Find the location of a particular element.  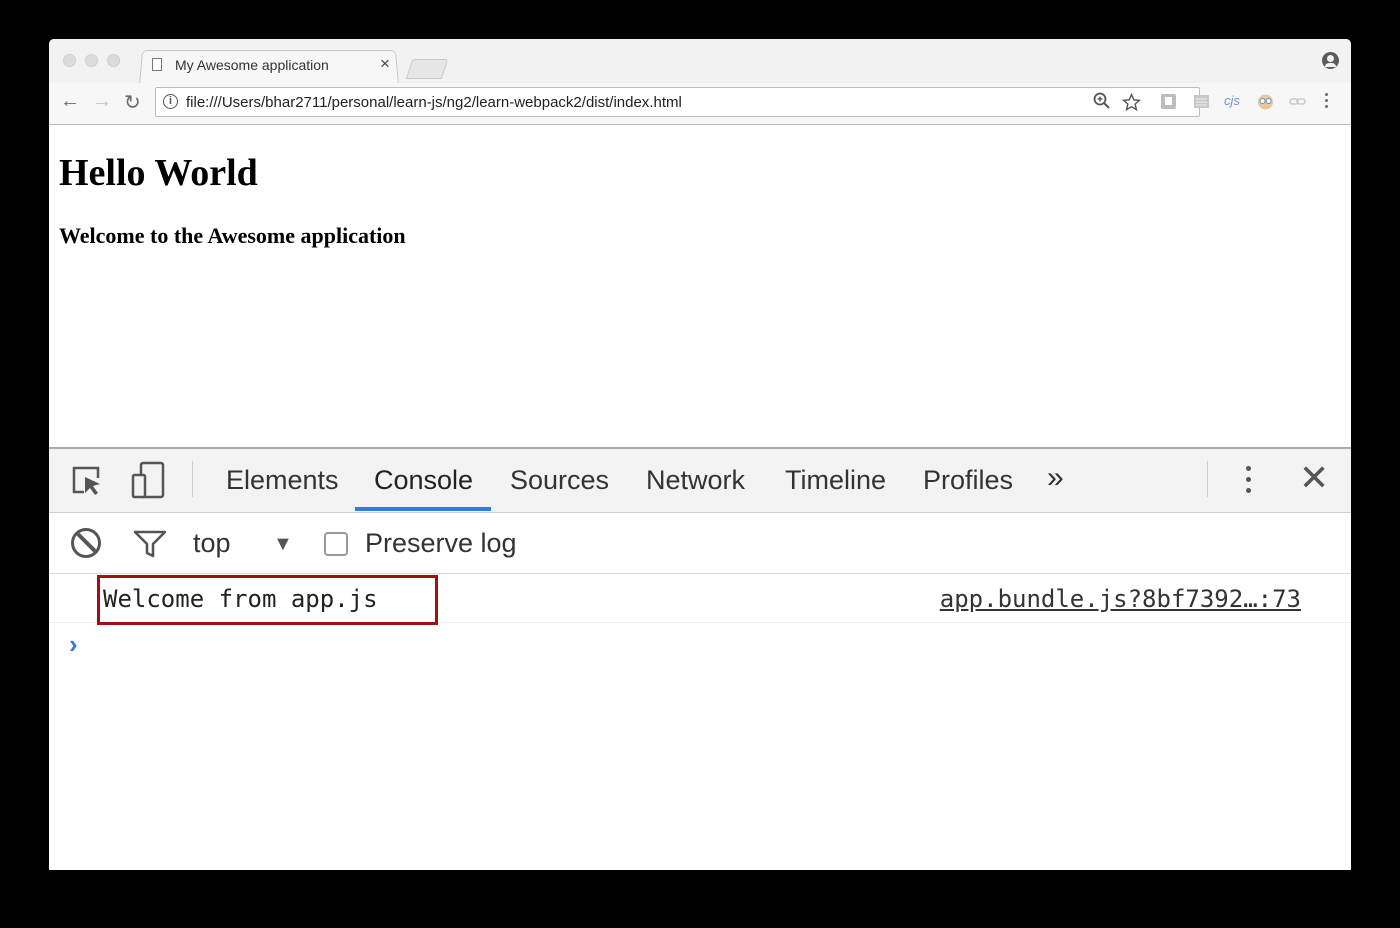

ext-owl-icon is located at coordinates (1265, 101).